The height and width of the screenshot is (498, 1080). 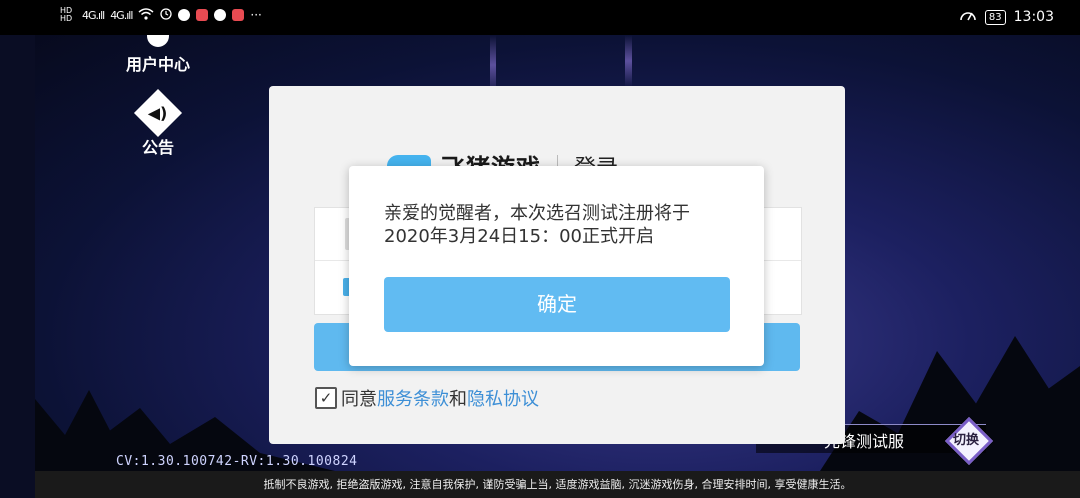 I want to click on version-text: CV:1.30.100742-RV:1.30.100824, so click(x=237, y=461).